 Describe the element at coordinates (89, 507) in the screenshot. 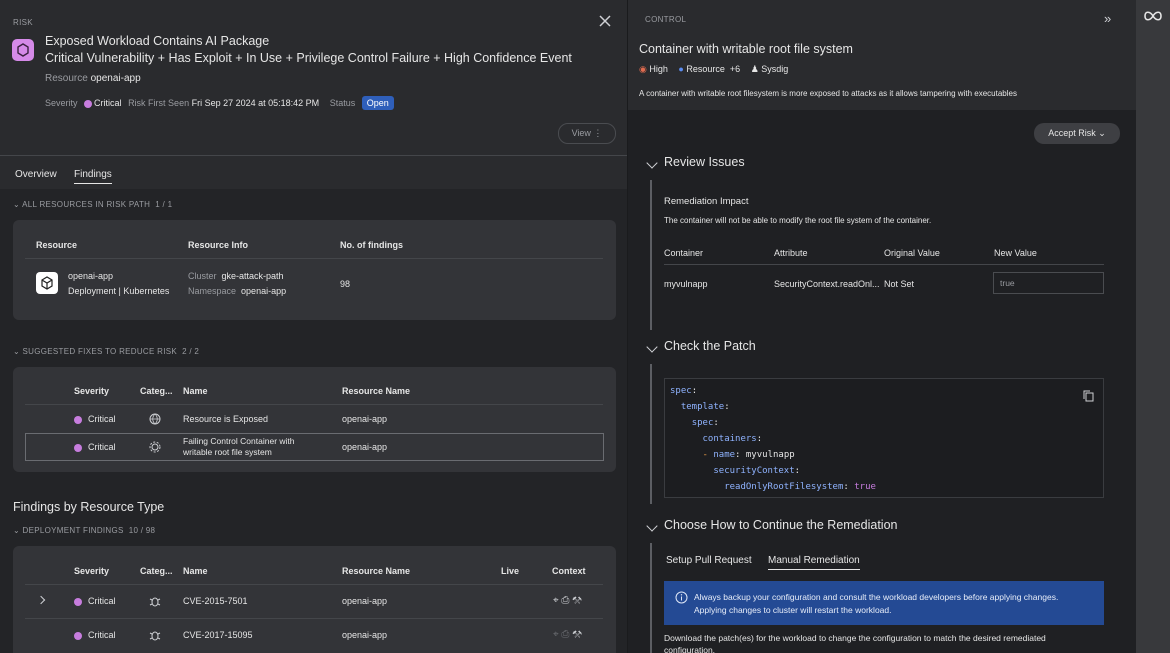

I see `findings-title: Findings by Resource Type` at that location.